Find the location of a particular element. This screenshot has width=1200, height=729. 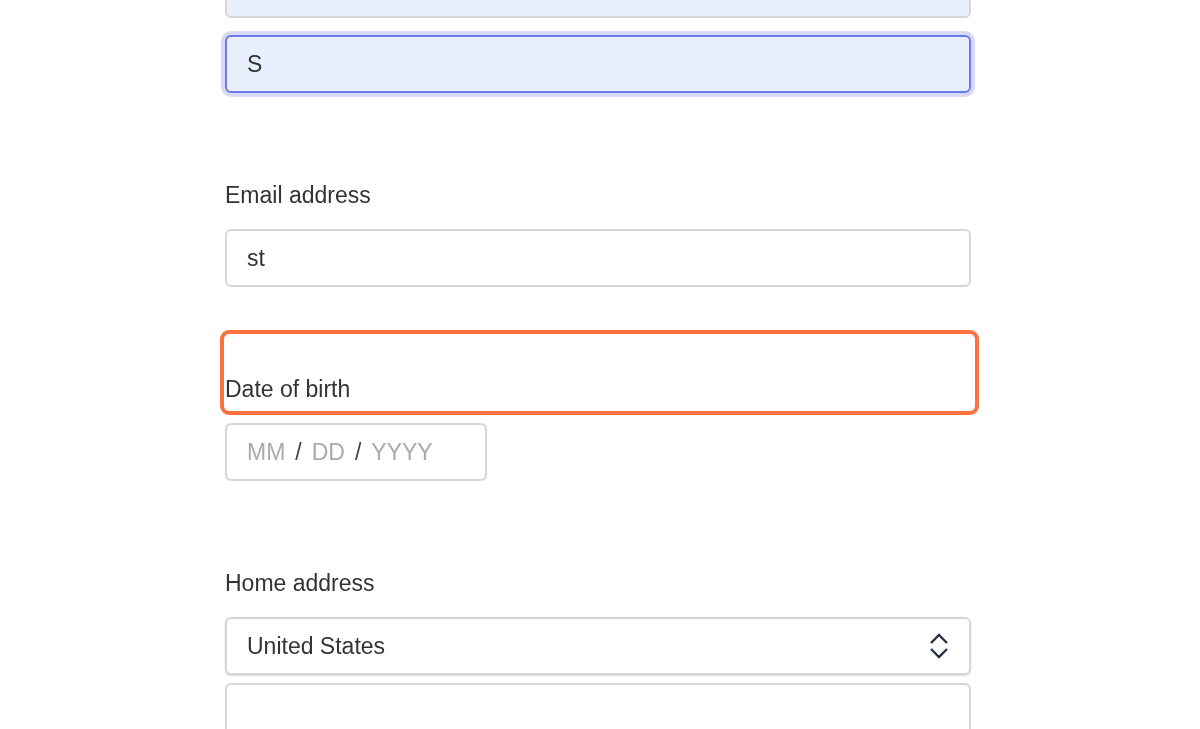

field-label: Home address is located at coordinates (300, 583).